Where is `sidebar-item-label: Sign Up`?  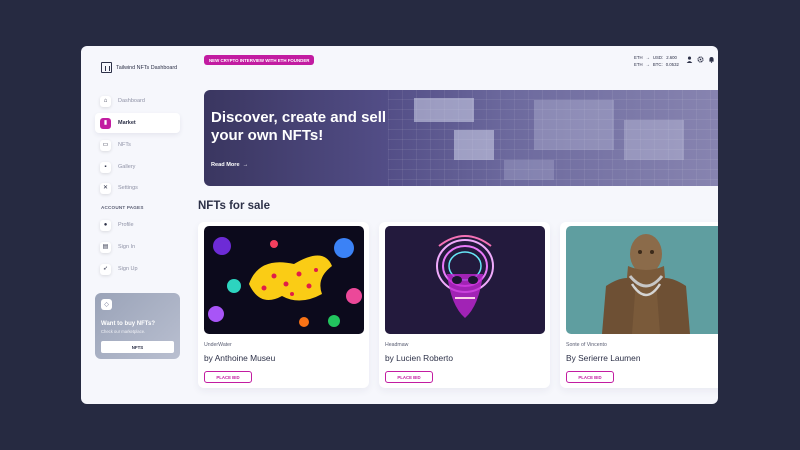
sidebar-item-label: Sign Up is located at coordinates (128, 269).